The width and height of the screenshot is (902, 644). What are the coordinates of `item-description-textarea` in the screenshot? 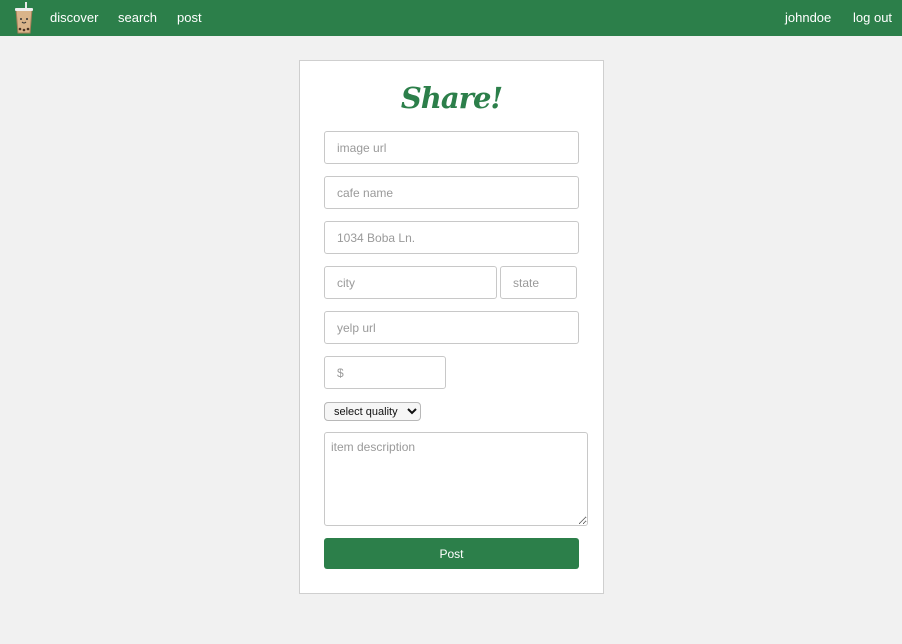 It's located at (456, 479).